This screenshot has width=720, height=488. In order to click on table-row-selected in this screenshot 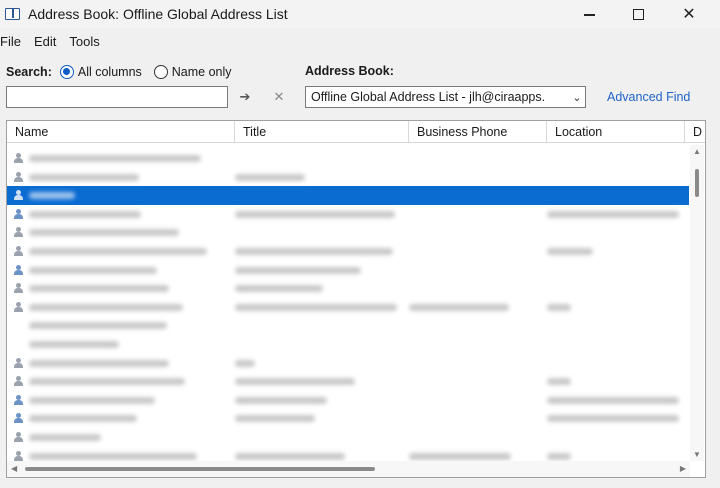, I will do `click(348, 195)`.